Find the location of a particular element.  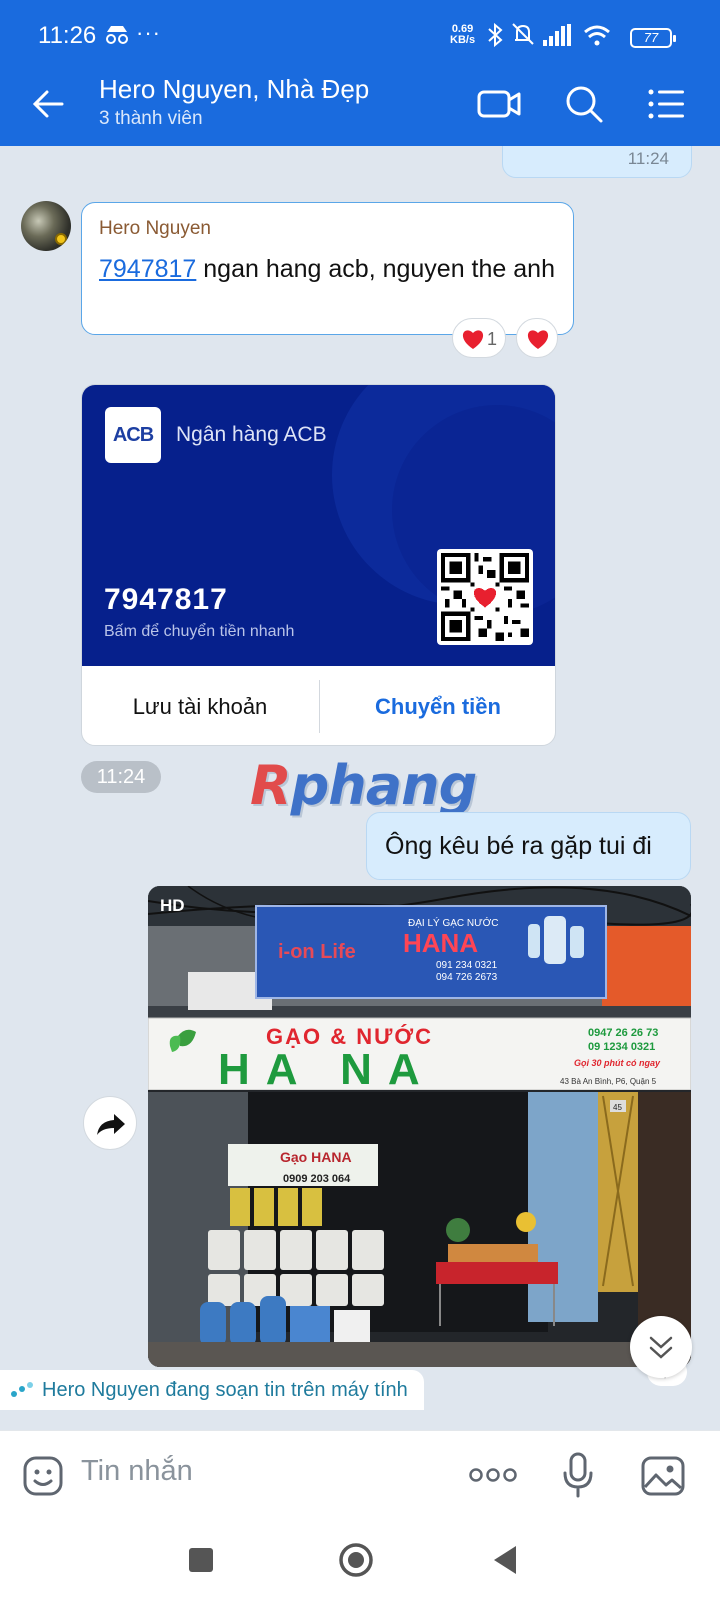

typing-indicator: Hero Nguyen đang soạn tin trên máy tính is located at coordinates (212, 1390).